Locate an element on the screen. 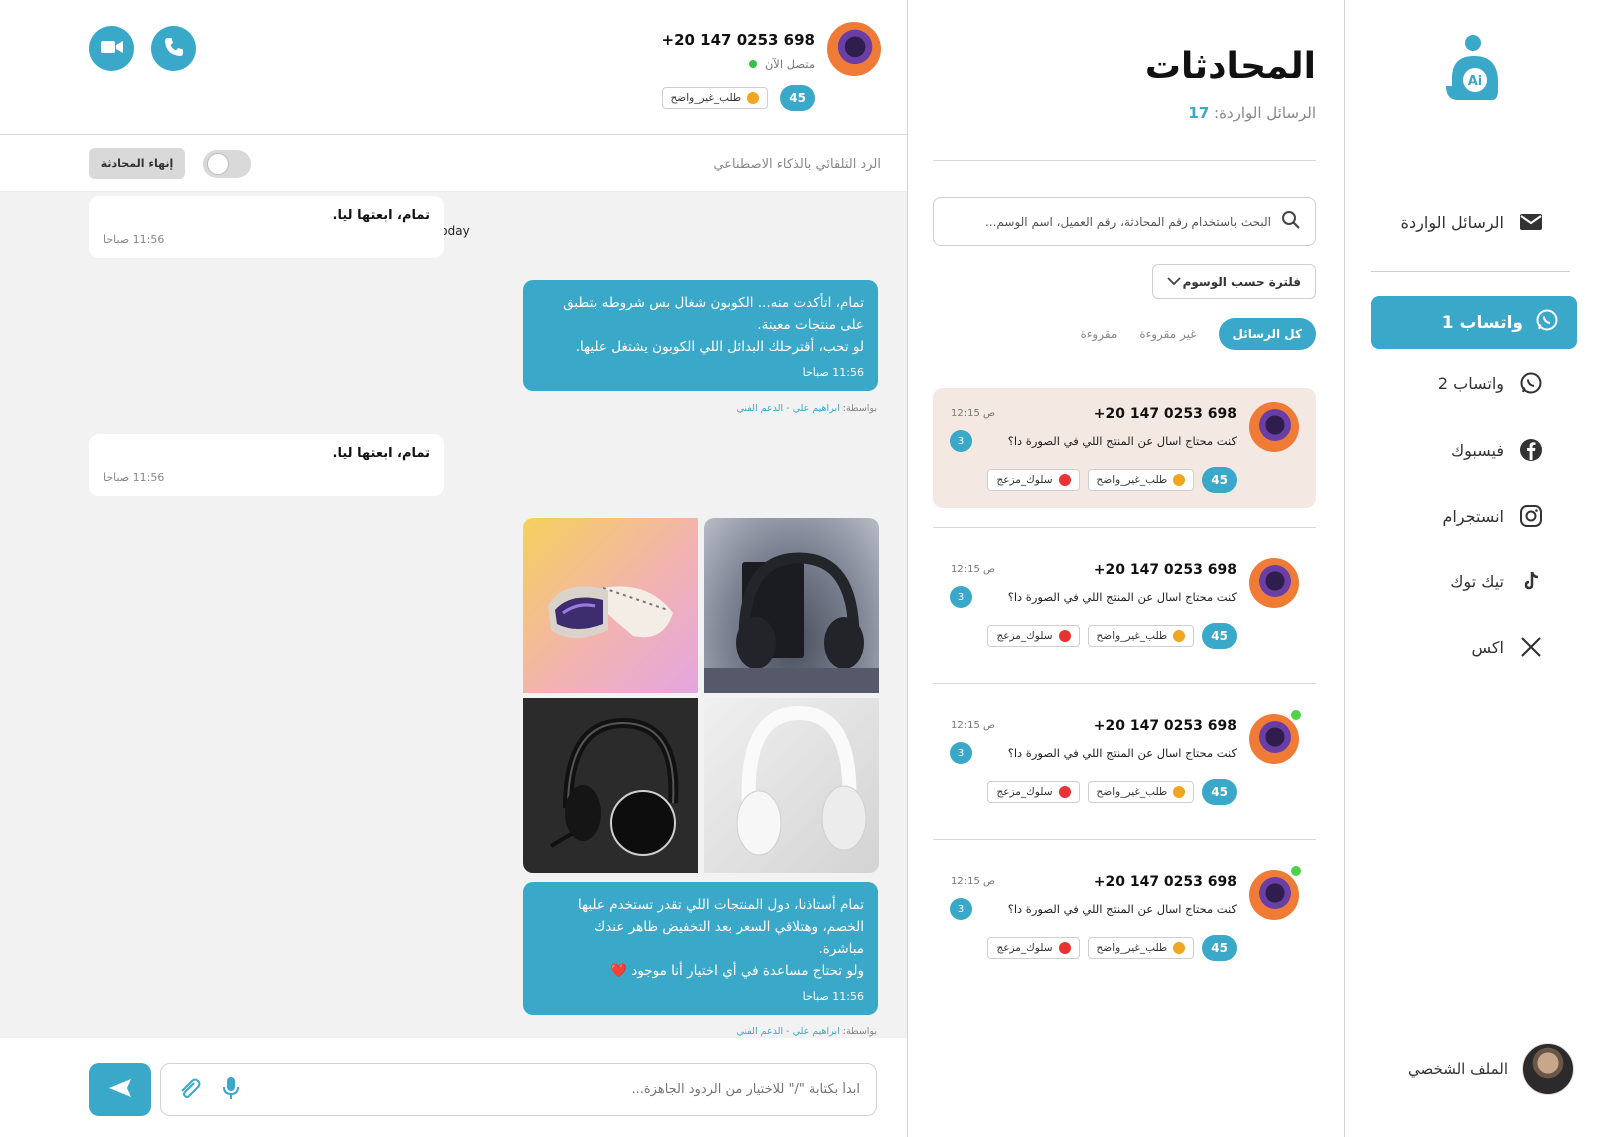 Image resolution: width=1600 pixels, height=1137 pixels. sidebar-item-whatsapp-2: واتساب 2 is located at coordinates (1491, 383).